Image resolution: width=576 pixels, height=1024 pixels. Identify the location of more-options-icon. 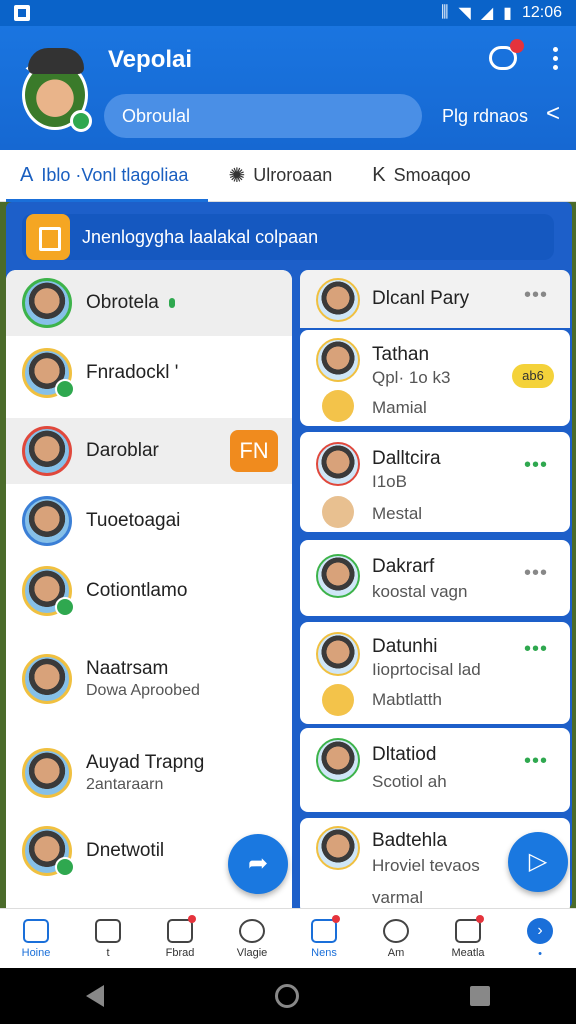
(555, 58).